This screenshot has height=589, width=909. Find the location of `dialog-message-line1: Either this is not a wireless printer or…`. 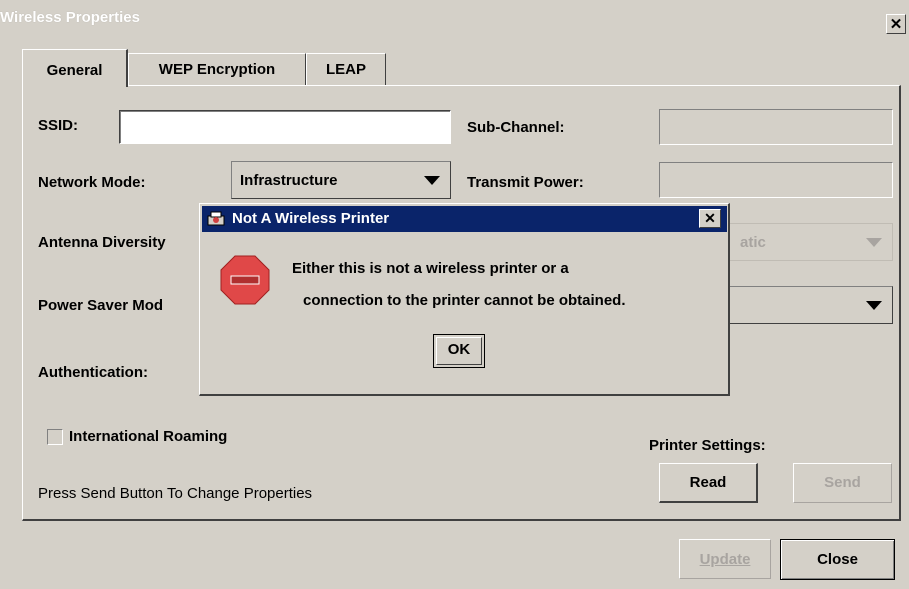

dialog-message-line1: Either this is not a wireless printer or… is located at coordinates (430, 268).